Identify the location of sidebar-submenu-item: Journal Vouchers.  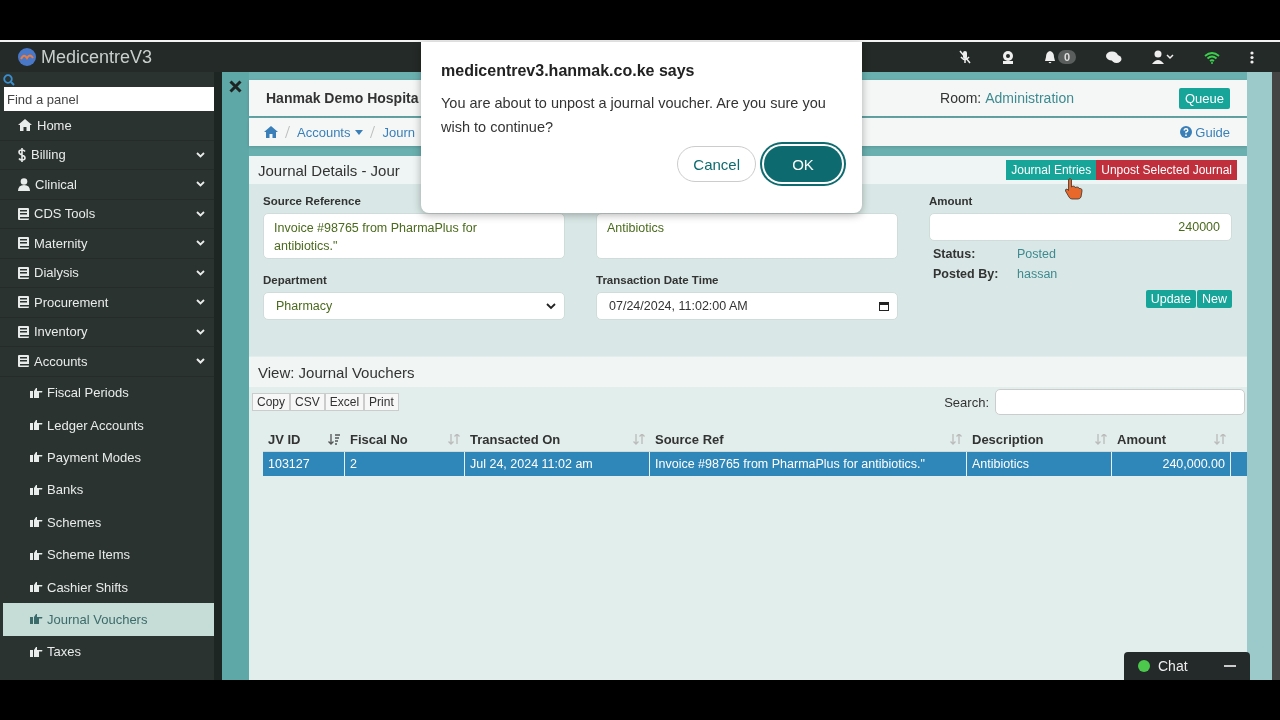
(108, 619).